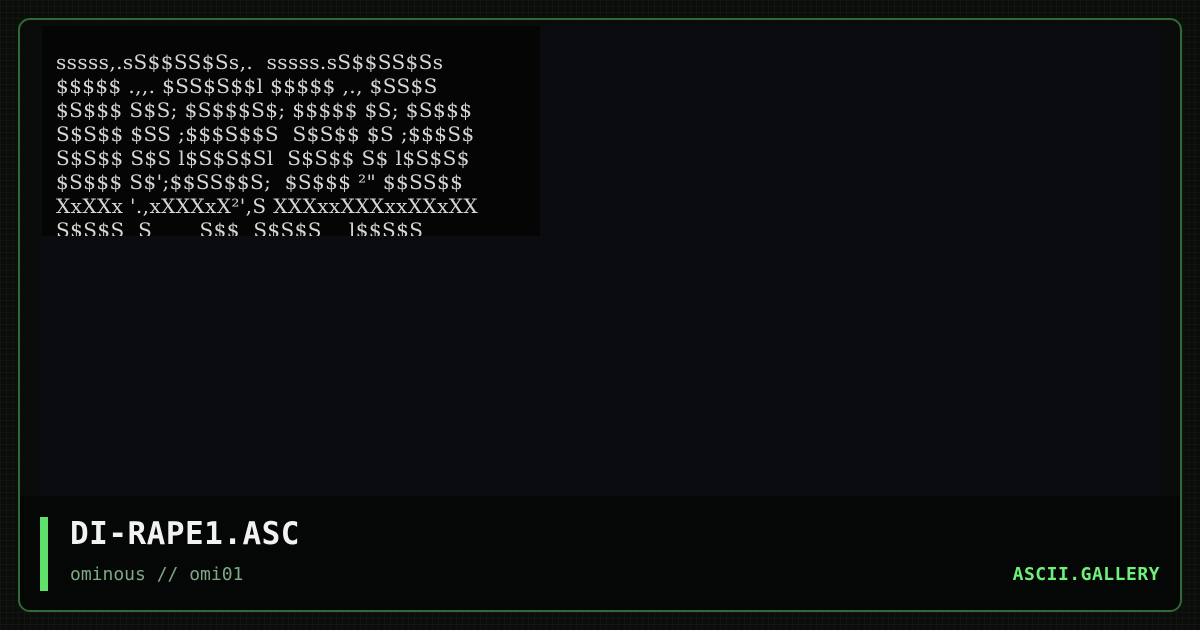  What do you see at coordinates (265, 134) in the screenshot?
I see `art-line: S$S$$ $SS ;$$$S$$S S$S$$ $S ;$$$S$` at bounding box center [265, 134].